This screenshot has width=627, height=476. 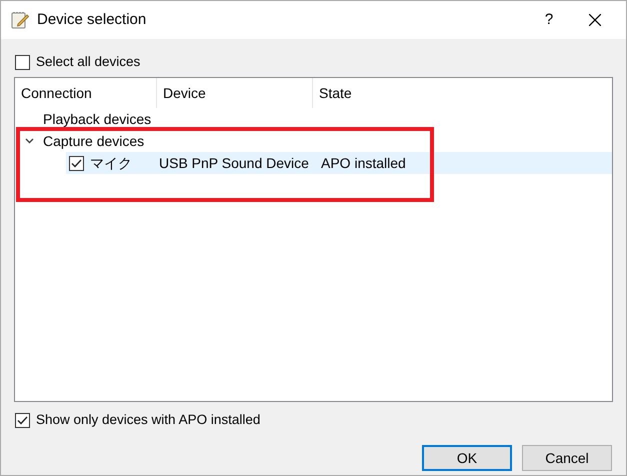 I want to click on window-title: Device selection, so click(x=91, y=20).